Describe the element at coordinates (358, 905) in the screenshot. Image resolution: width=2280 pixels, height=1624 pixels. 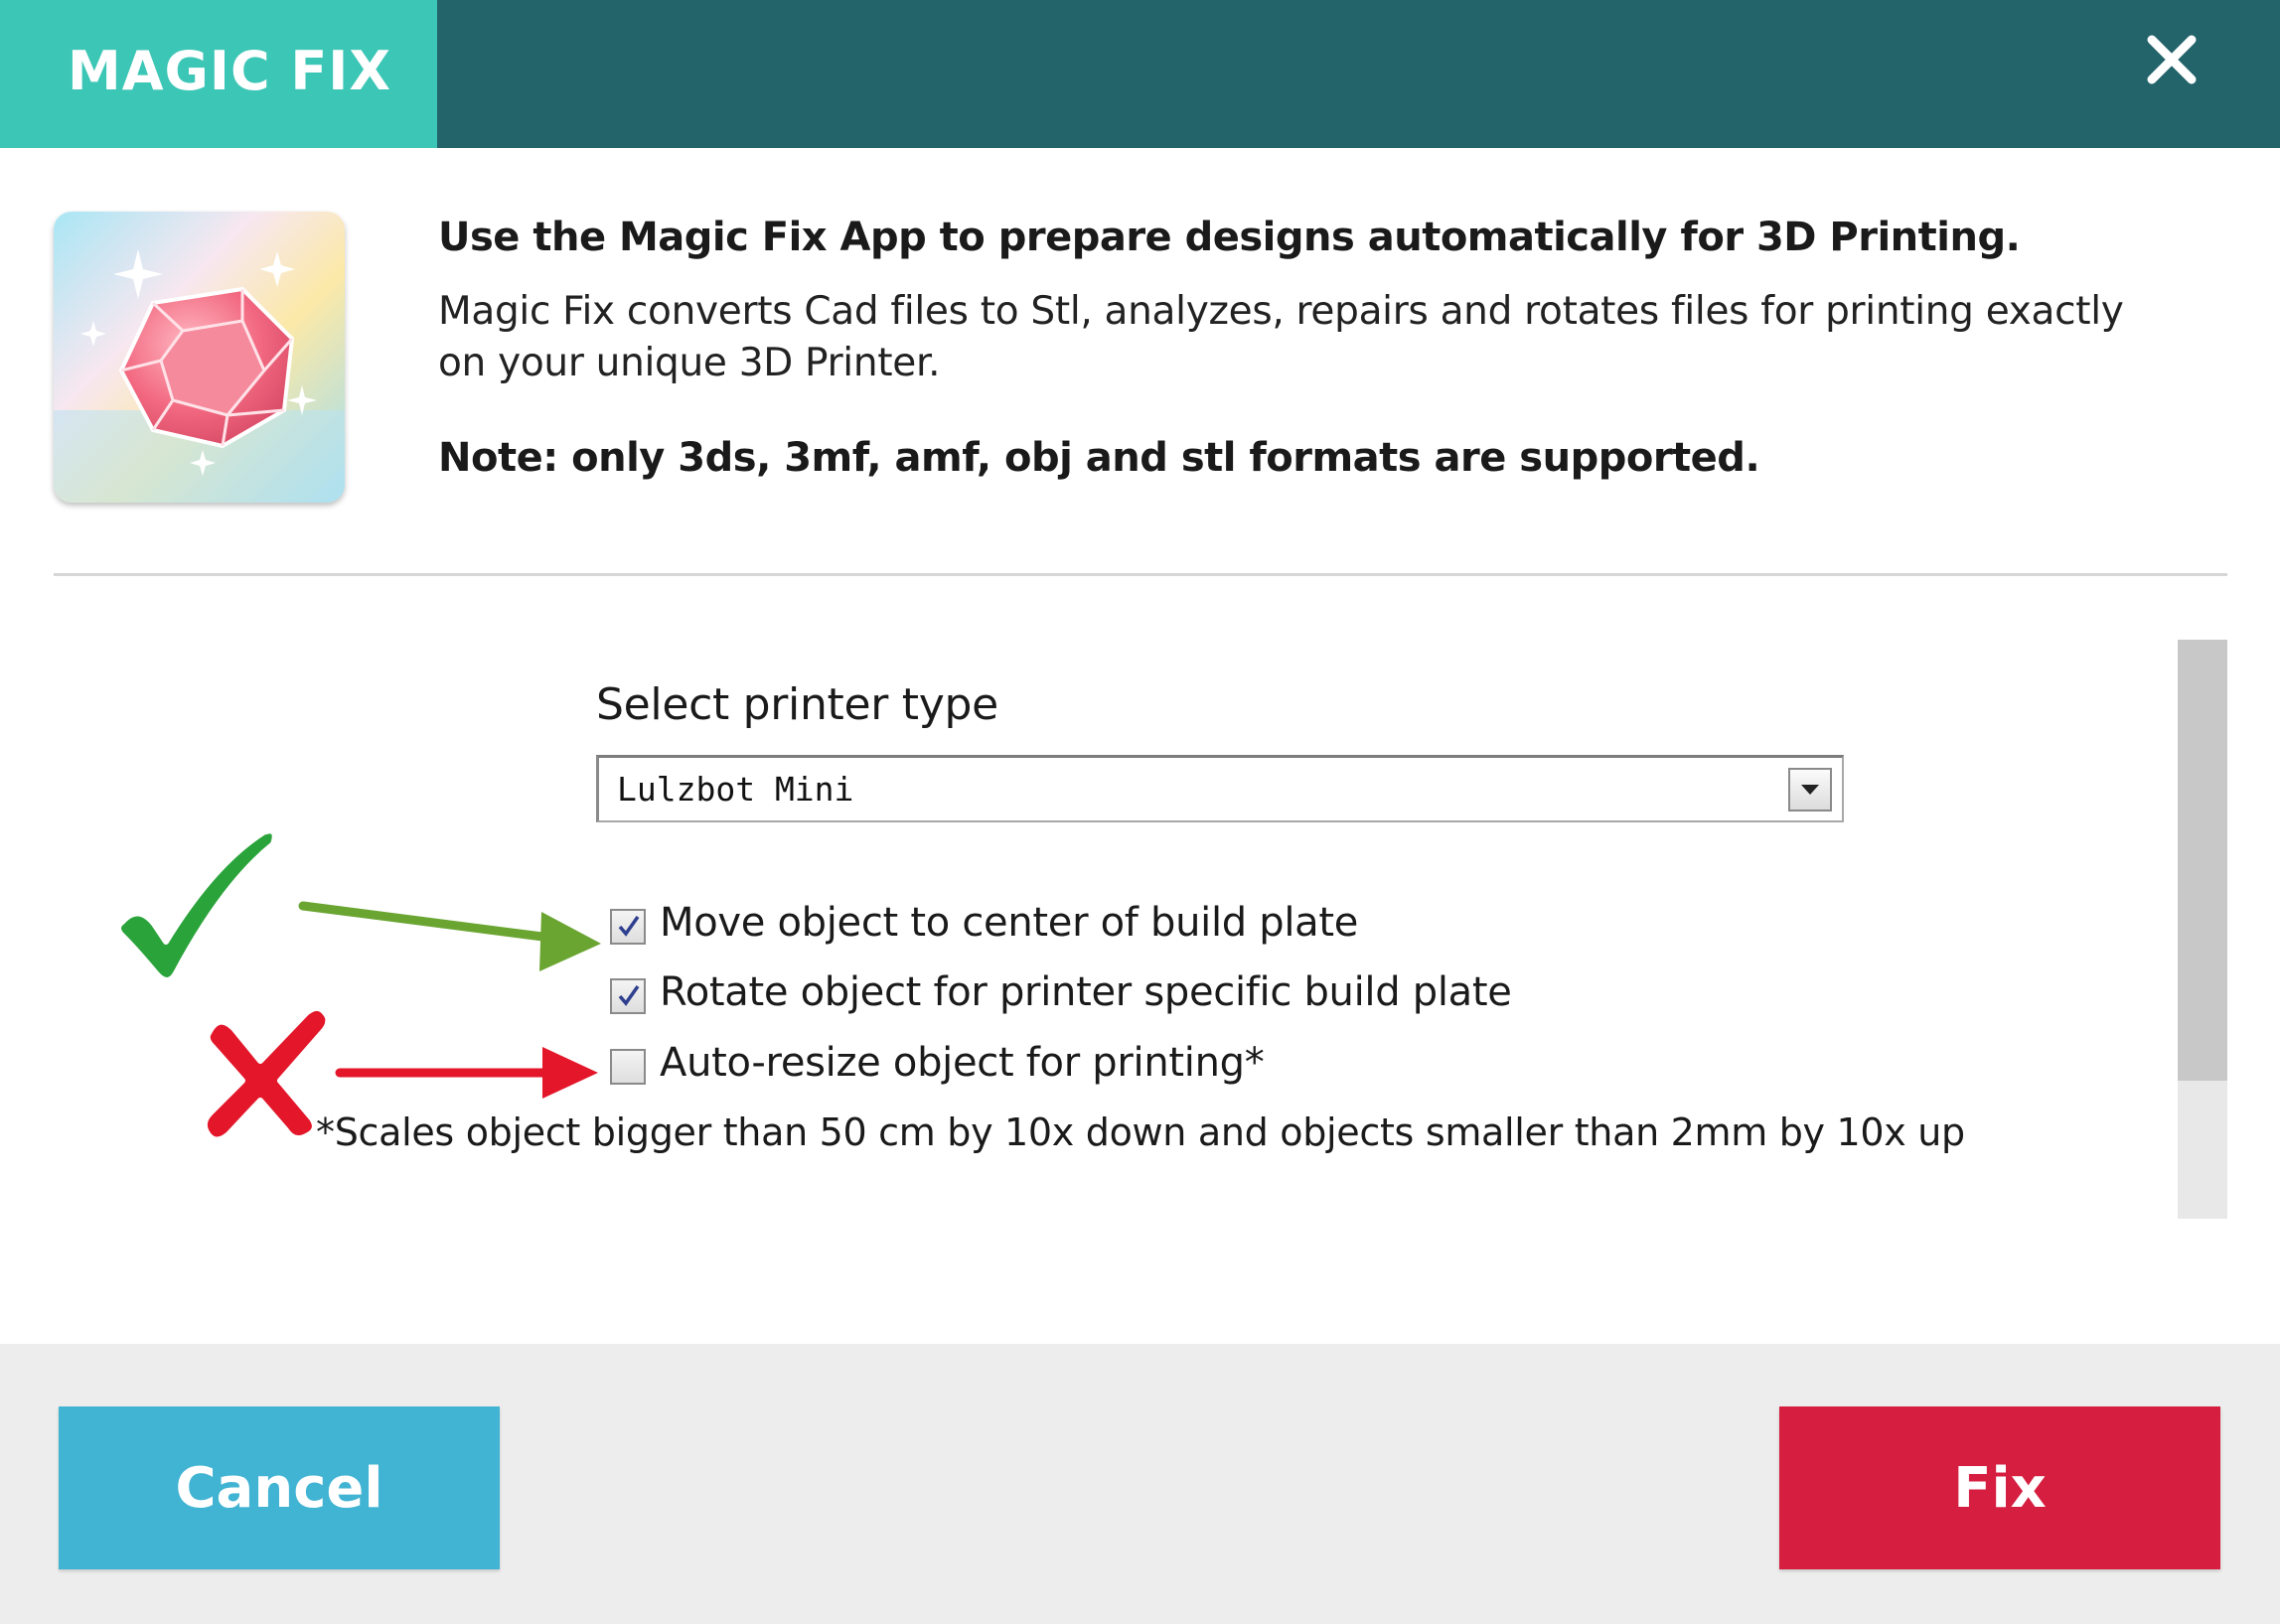
I see `green-check-annotation` at that location.